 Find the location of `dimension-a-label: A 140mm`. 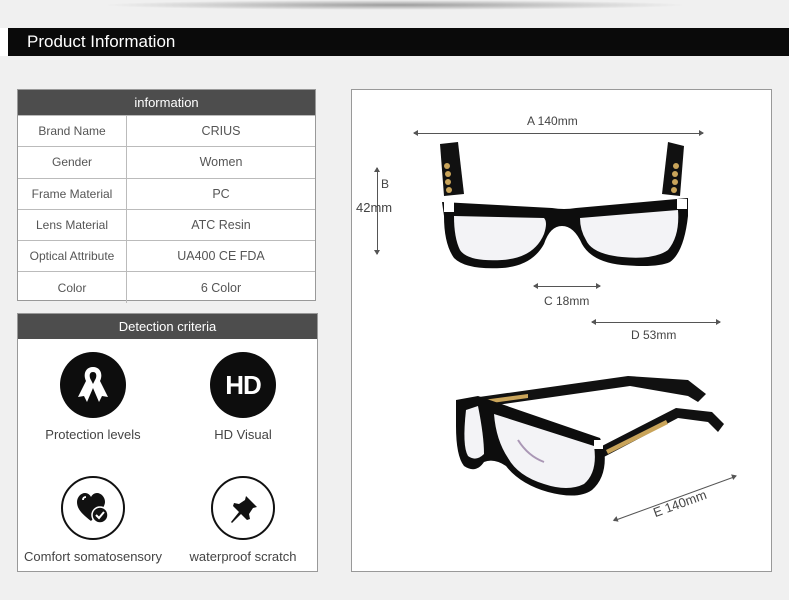

dimension-a-label: A 140mm is located at coordinates (552, 121).